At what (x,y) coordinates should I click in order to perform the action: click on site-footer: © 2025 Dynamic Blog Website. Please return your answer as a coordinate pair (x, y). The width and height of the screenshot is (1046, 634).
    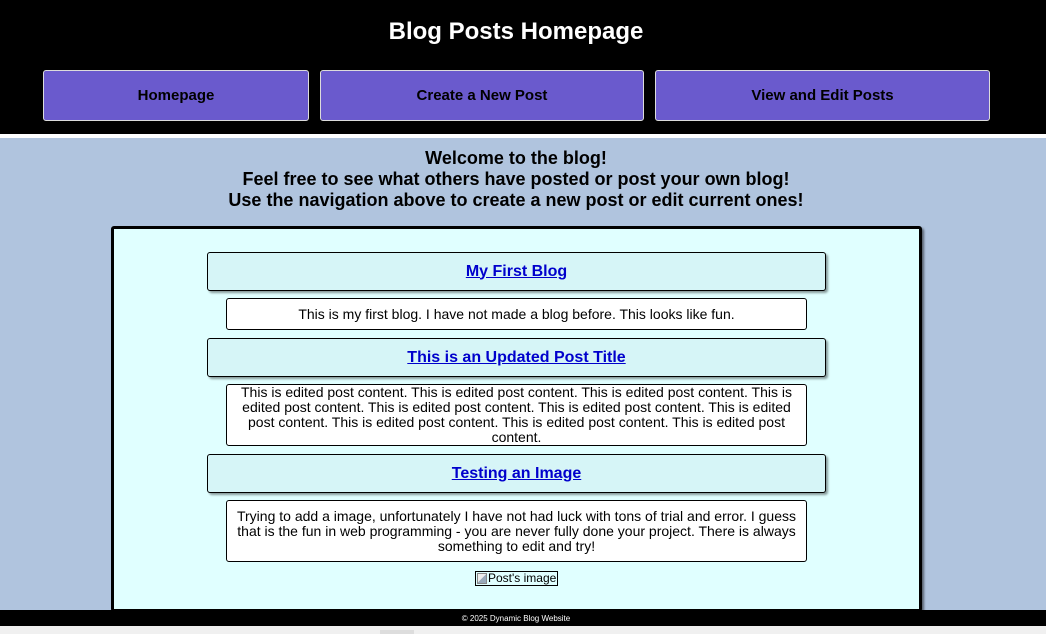
    Looking at the image, I should click on (523, 618).